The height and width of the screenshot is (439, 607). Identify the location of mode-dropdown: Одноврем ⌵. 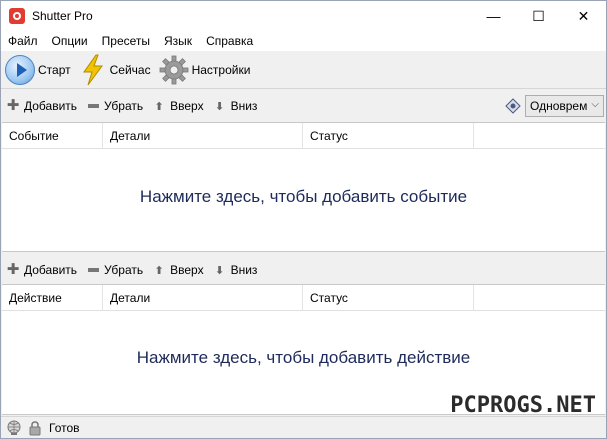
(564, 106).